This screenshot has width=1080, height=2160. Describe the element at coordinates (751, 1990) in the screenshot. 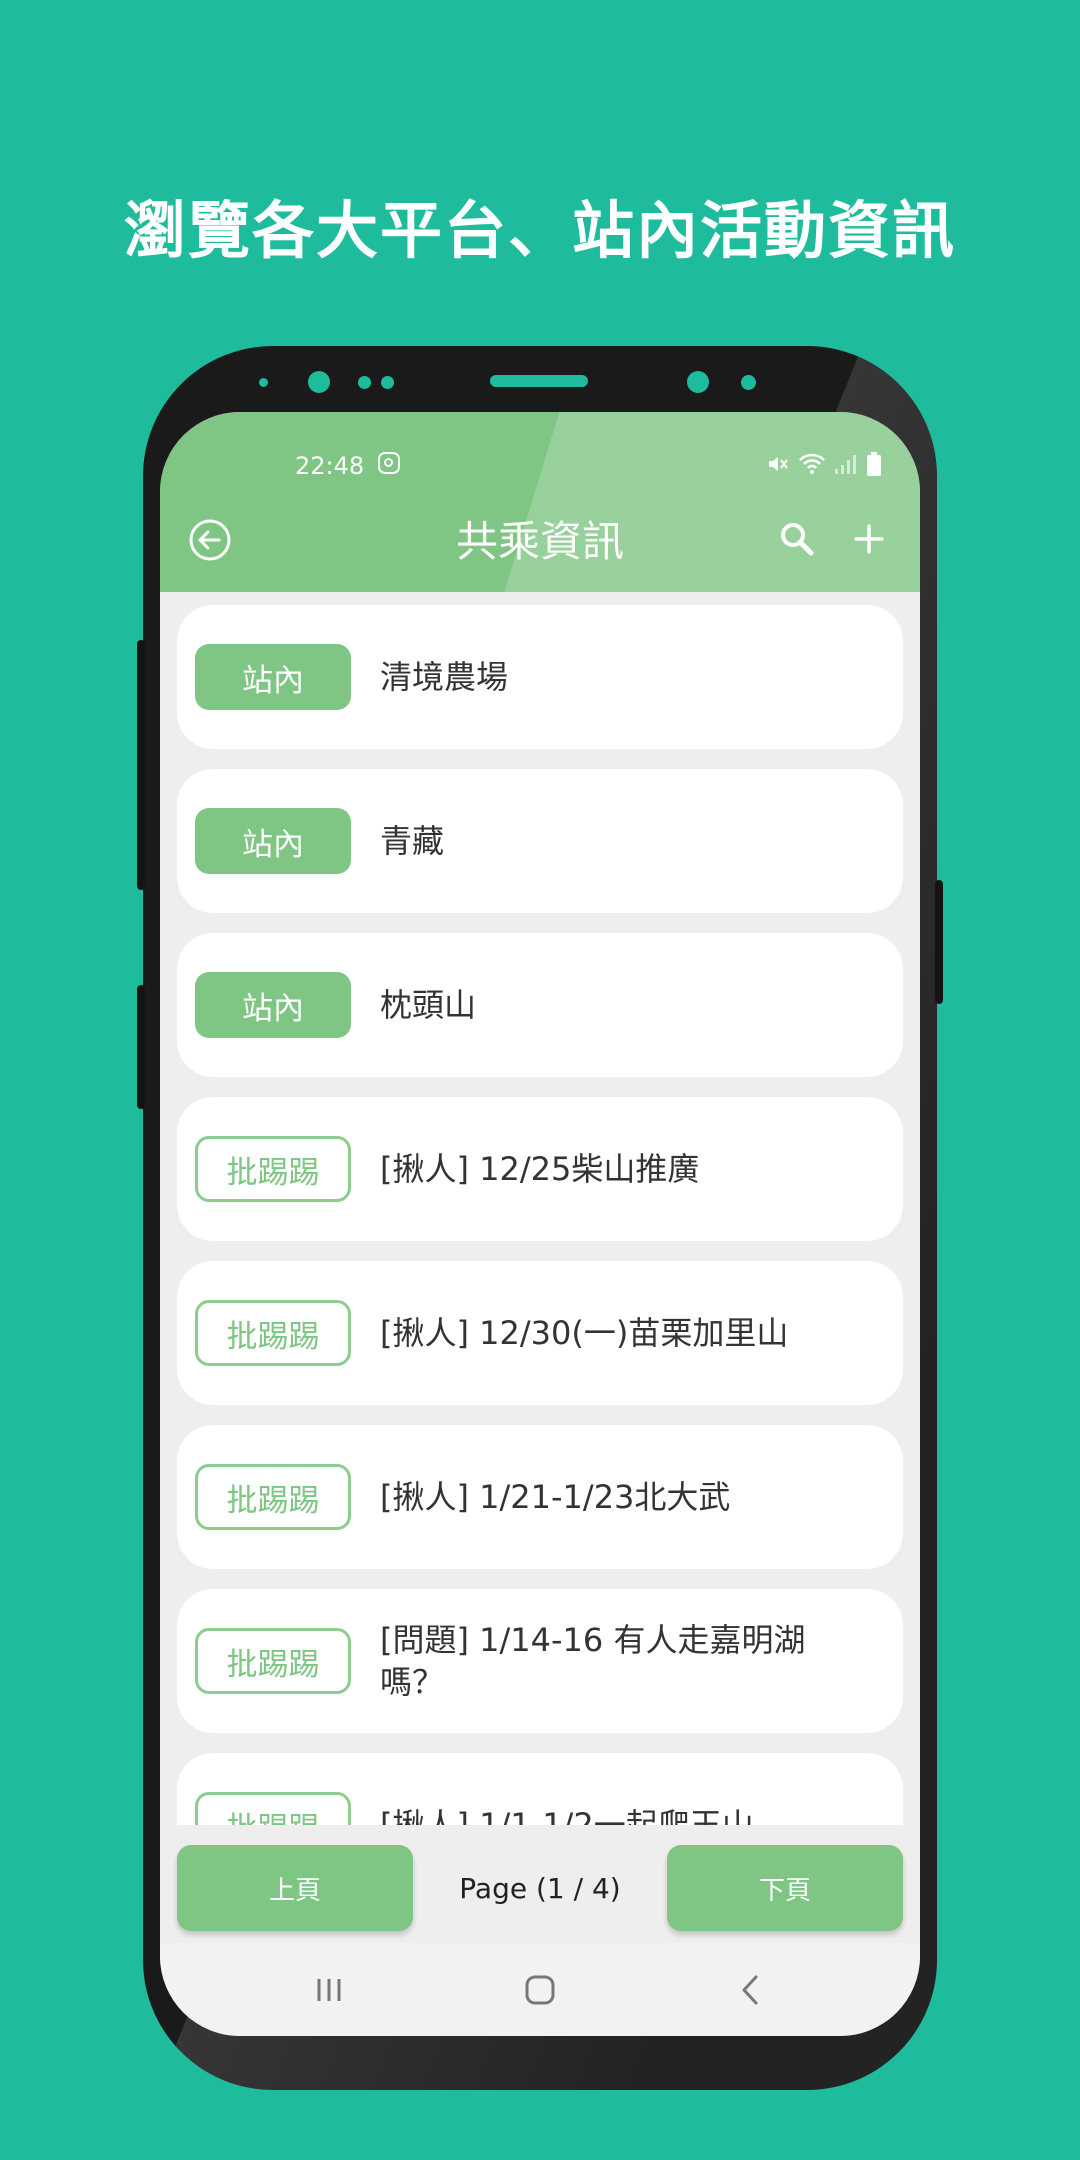

I see `back-chevron-icon` at that location.